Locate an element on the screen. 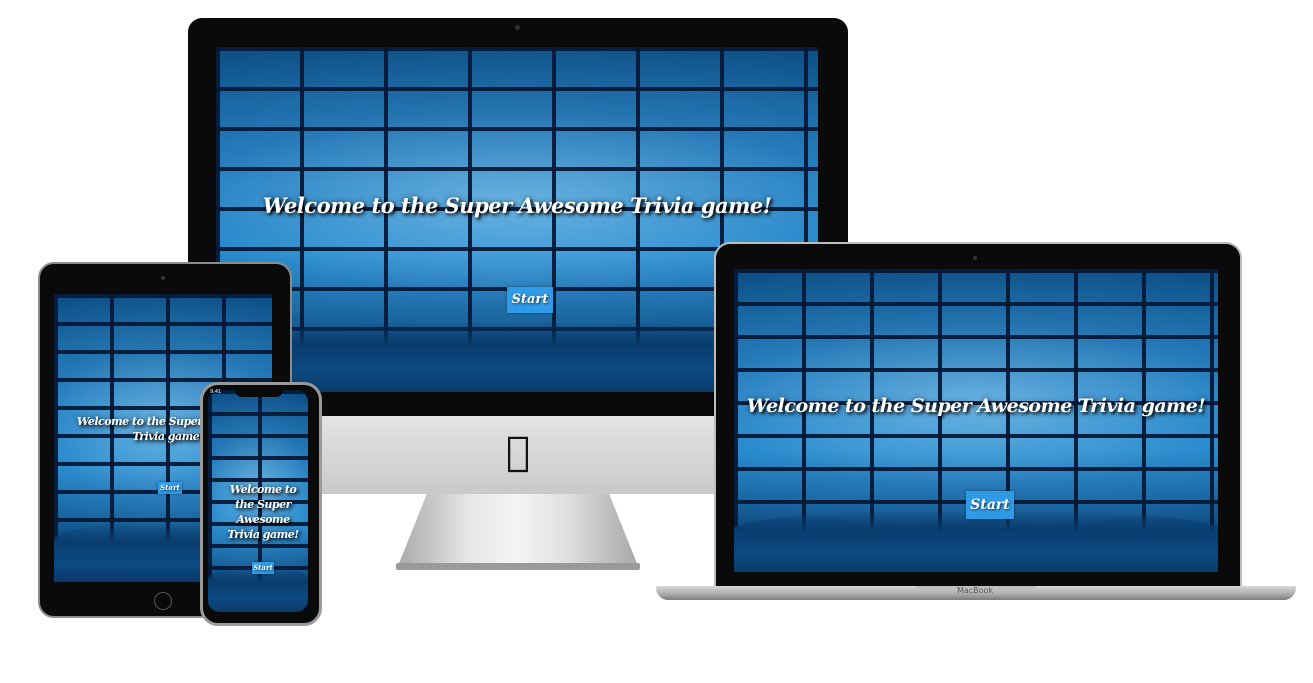  imac-foot is located at coordinates (518, 566).